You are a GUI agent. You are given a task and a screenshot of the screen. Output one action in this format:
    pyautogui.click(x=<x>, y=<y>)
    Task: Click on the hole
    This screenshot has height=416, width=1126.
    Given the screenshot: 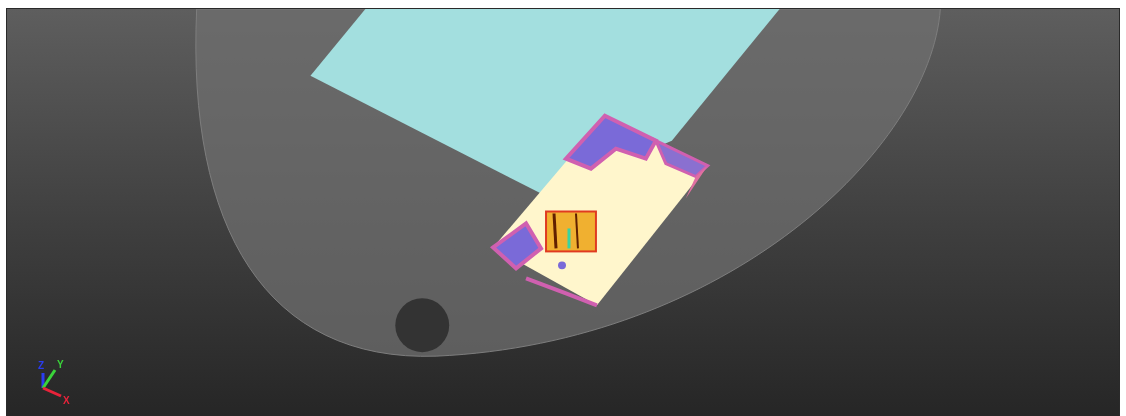 What is the action you would take?
    pyautogui.click(x=422, y=325)
    